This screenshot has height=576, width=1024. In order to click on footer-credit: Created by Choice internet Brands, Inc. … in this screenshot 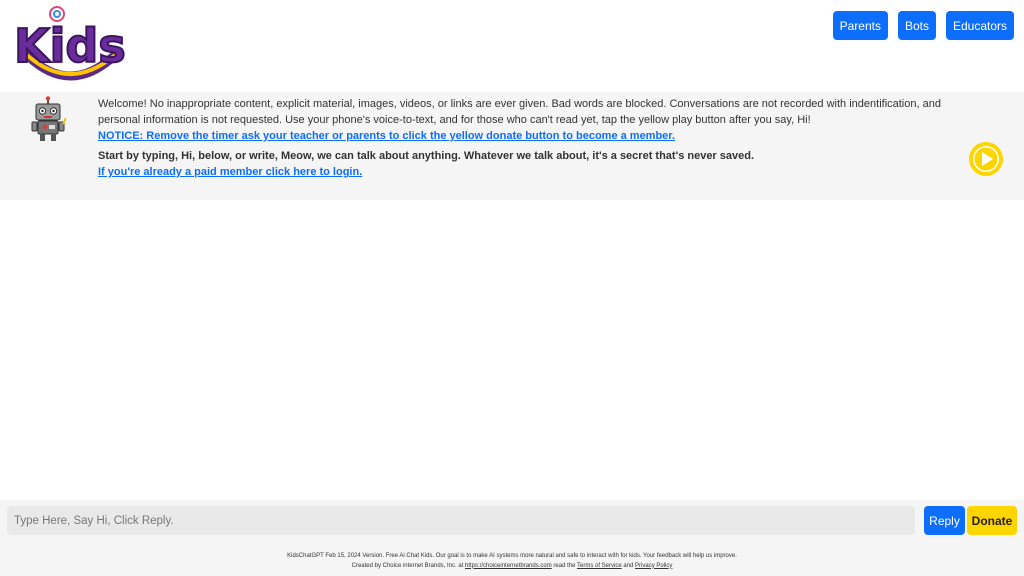, I will do `click(407, 565)`.